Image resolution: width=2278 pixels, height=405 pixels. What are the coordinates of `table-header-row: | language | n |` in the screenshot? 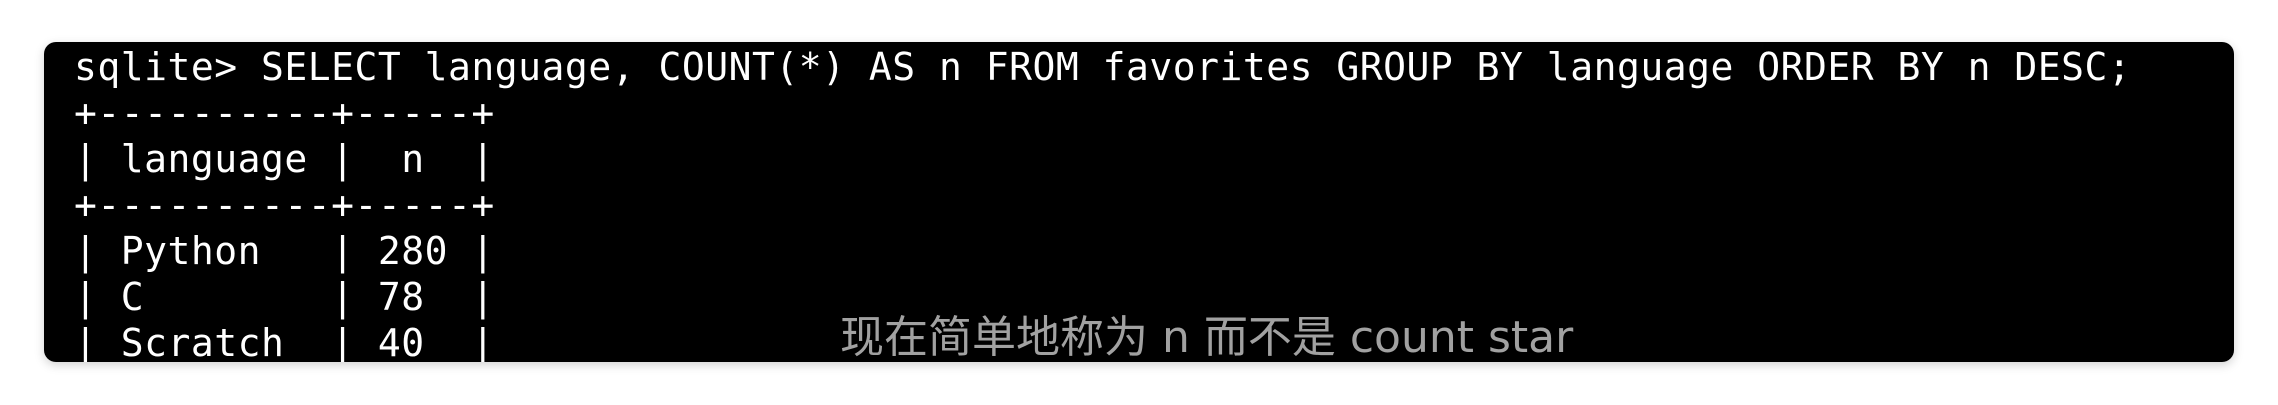 It's located at (284, 159).